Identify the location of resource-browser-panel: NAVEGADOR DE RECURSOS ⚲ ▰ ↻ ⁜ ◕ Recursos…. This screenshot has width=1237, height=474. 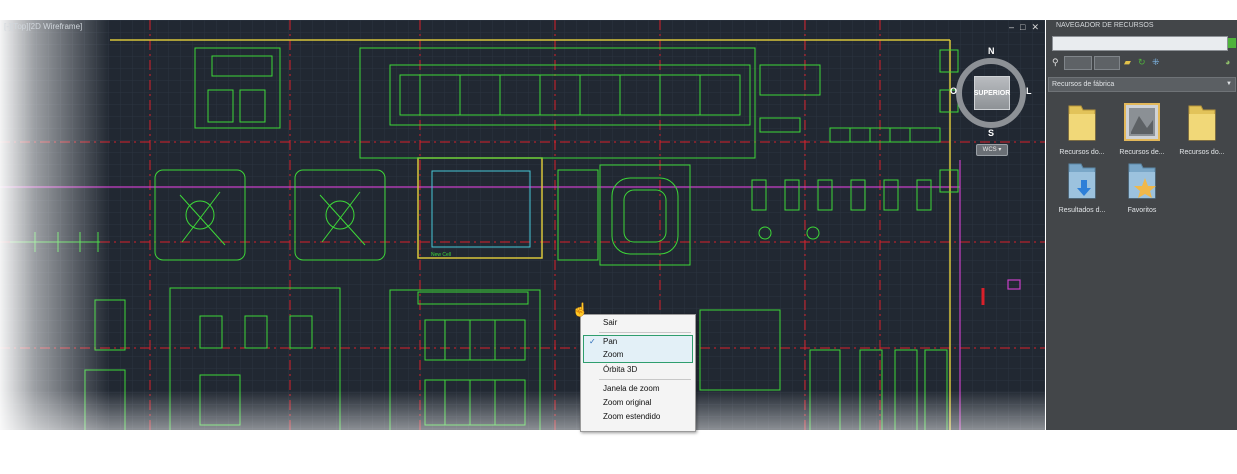
(1141, 235).